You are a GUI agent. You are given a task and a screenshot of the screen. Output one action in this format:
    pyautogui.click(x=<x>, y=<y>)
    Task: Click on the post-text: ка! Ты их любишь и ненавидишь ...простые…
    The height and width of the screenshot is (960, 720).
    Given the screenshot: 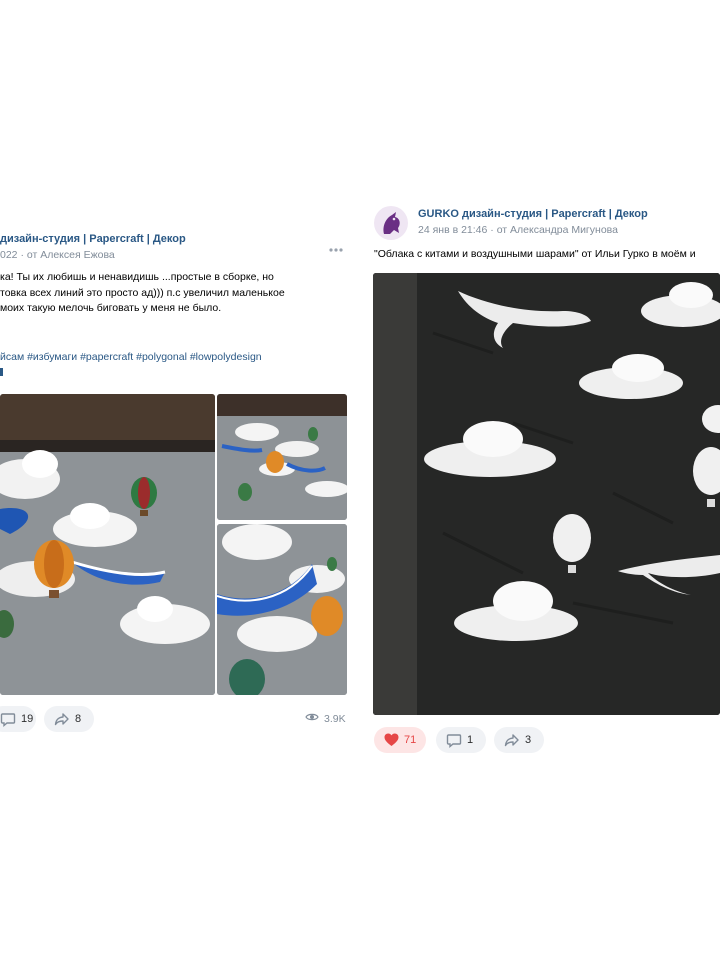 What is the action you would take?
    pyautogui.click(x=142, y=293)
    